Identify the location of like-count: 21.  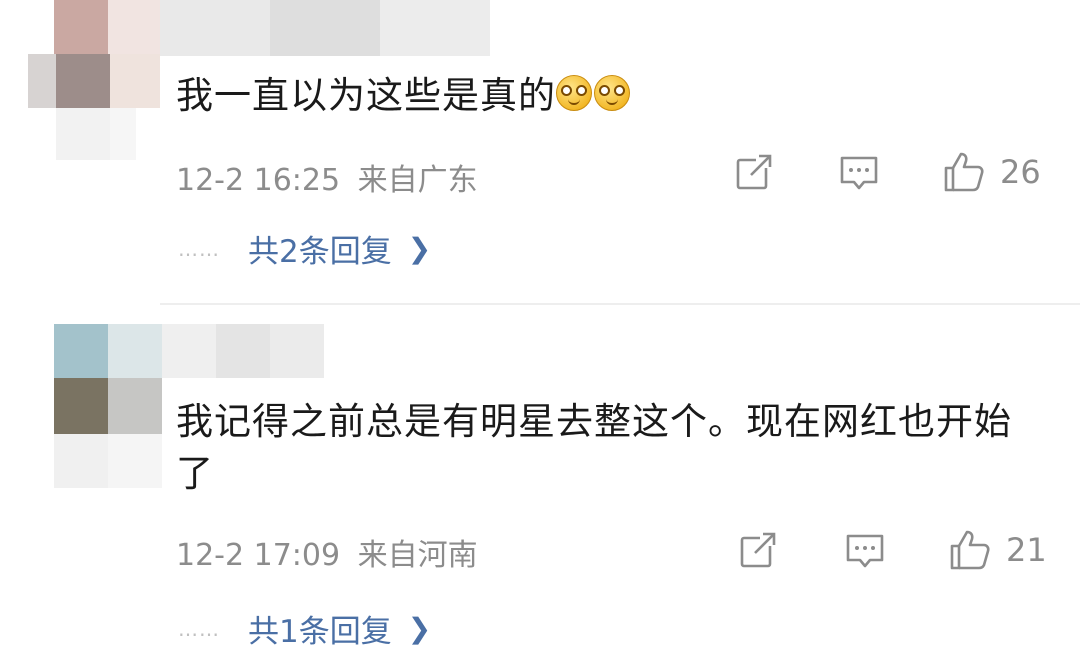
(1026, 550).